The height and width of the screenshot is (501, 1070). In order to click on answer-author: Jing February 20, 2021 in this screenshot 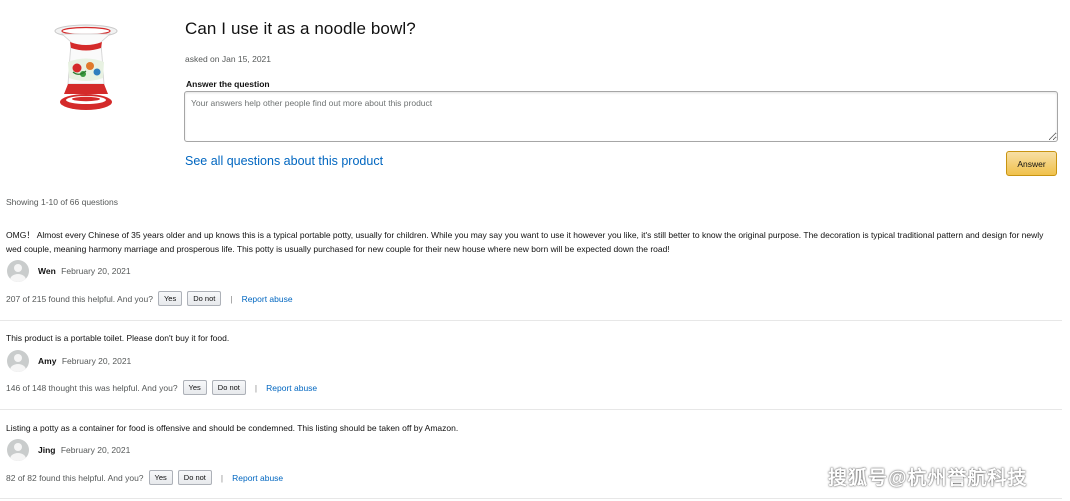, I will do `click(84, 450)`.